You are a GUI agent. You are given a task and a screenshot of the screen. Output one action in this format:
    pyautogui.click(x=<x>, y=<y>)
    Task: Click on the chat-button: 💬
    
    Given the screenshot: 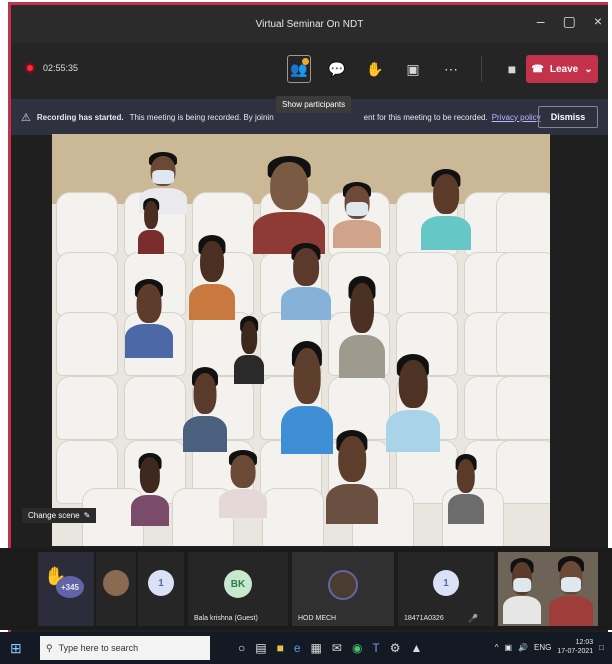 What is the action you would take?
    pyautogui.click(x=337, y=69)
    